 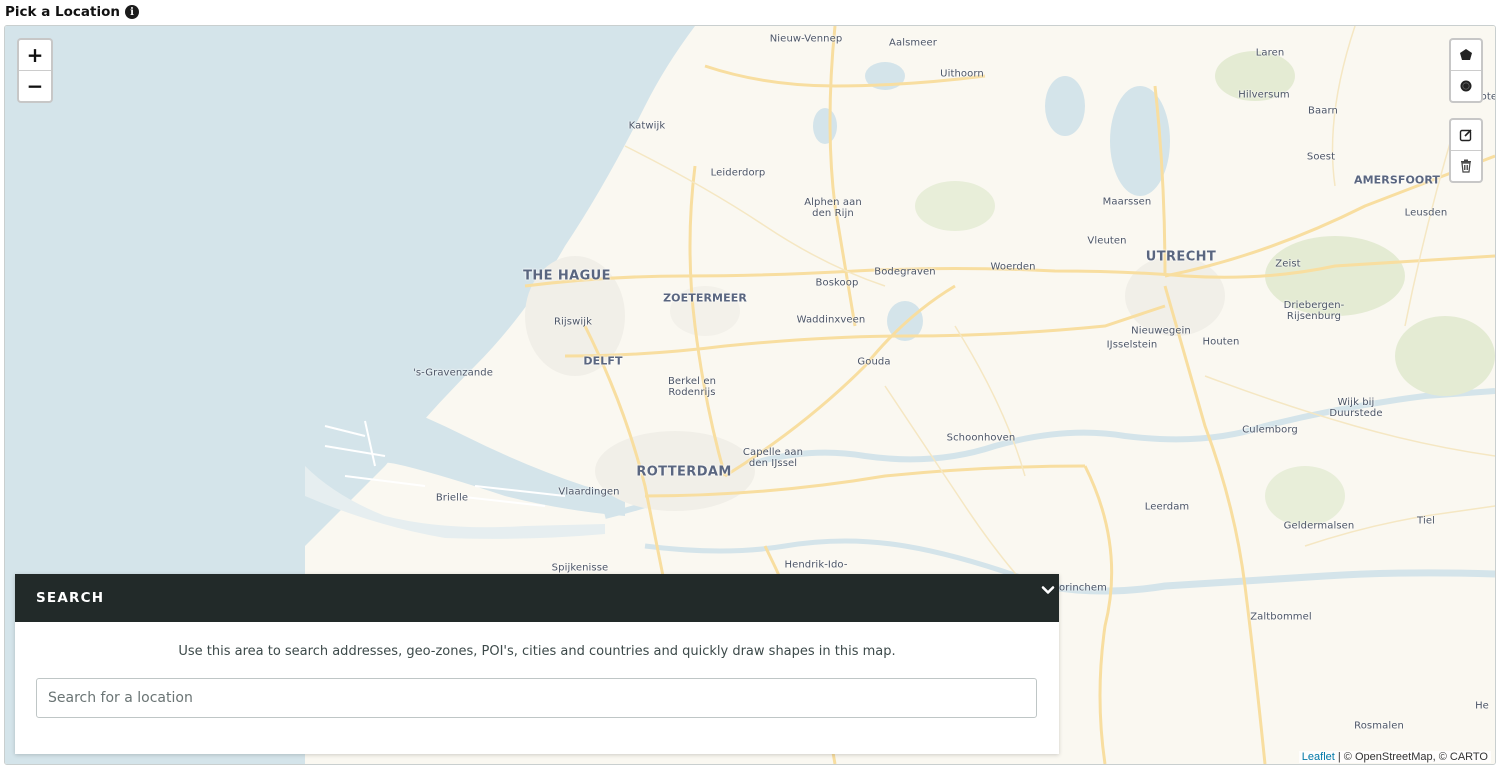 I want to click on map-label: Tiel, so click(x=1426, y=521).